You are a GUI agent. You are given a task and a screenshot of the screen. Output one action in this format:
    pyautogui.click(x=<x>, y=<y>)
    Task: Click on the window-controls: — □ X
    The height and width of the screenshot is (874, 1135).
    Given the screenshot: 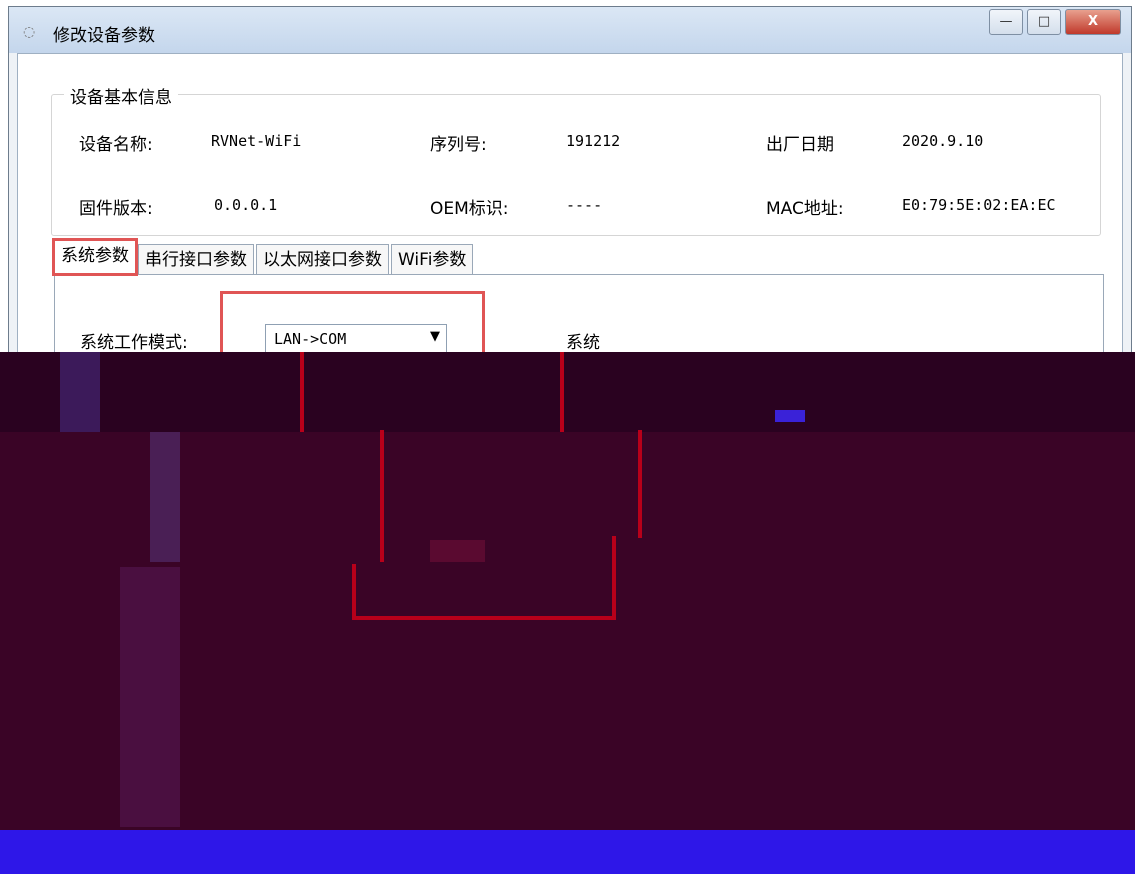 What is the action you would take?
    pyautogui.click(x=1055, y=23)
    